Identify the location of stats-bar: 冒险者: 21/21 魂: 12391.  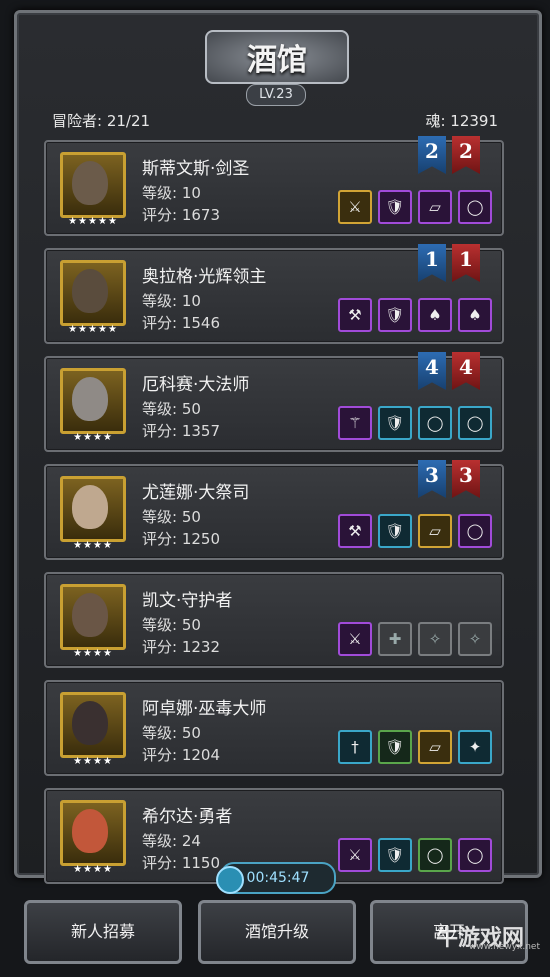
(275, 120).